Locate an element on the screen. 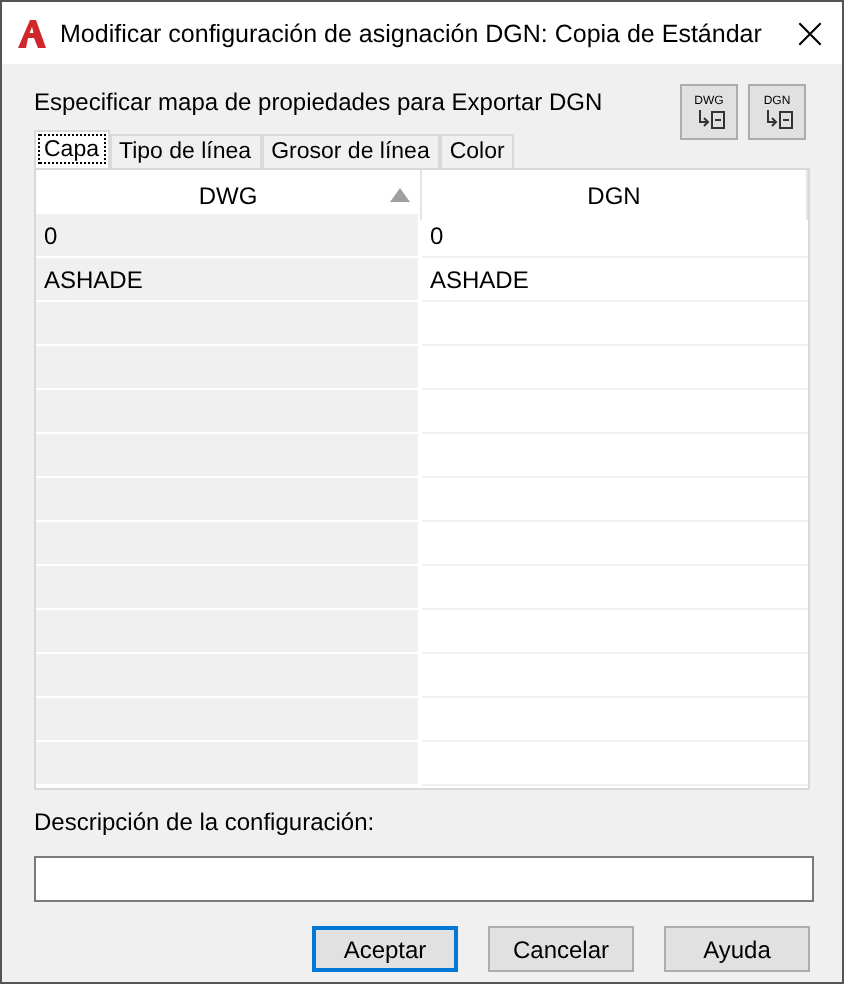  window-title: Modificar configuración de asignación DGN: Copia de Estándar is located at coordinates (412, 33).